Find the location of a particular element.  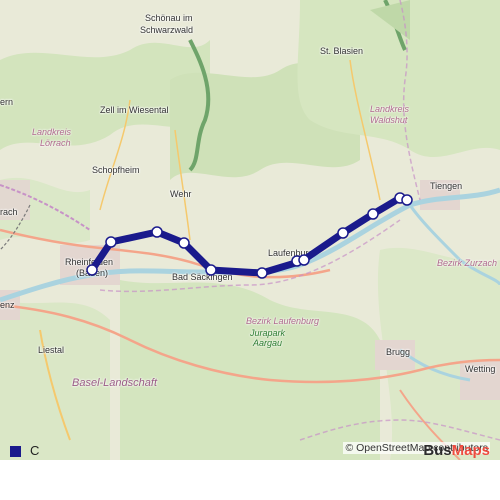

bus-route-line is located at coordinates (249, 235).